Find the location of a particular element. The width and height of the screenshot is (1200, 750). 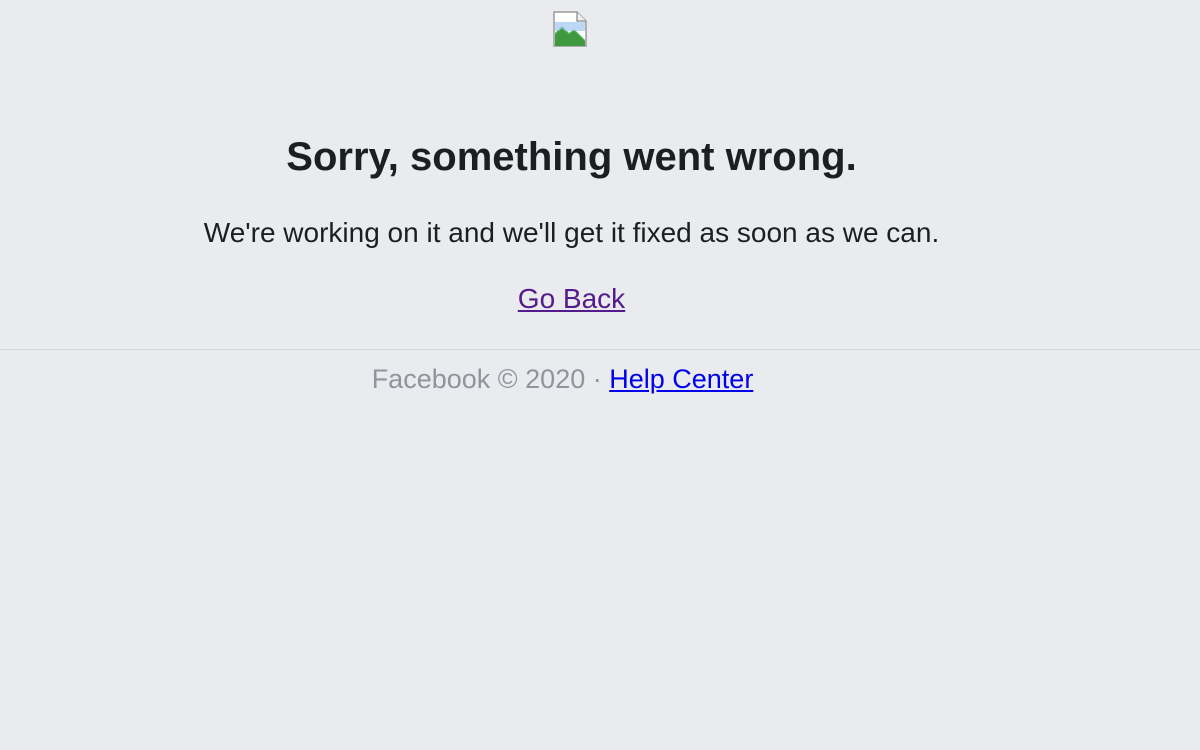

broken-image-icon is located at coordinates (570, 29).